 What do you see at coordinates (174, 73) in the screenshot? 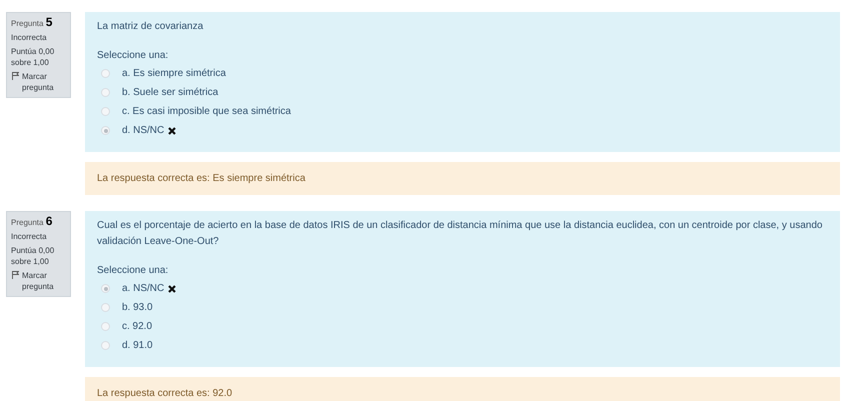
I see `option-label: a. Es siempre simétrica` at bounding box center [174, 73].